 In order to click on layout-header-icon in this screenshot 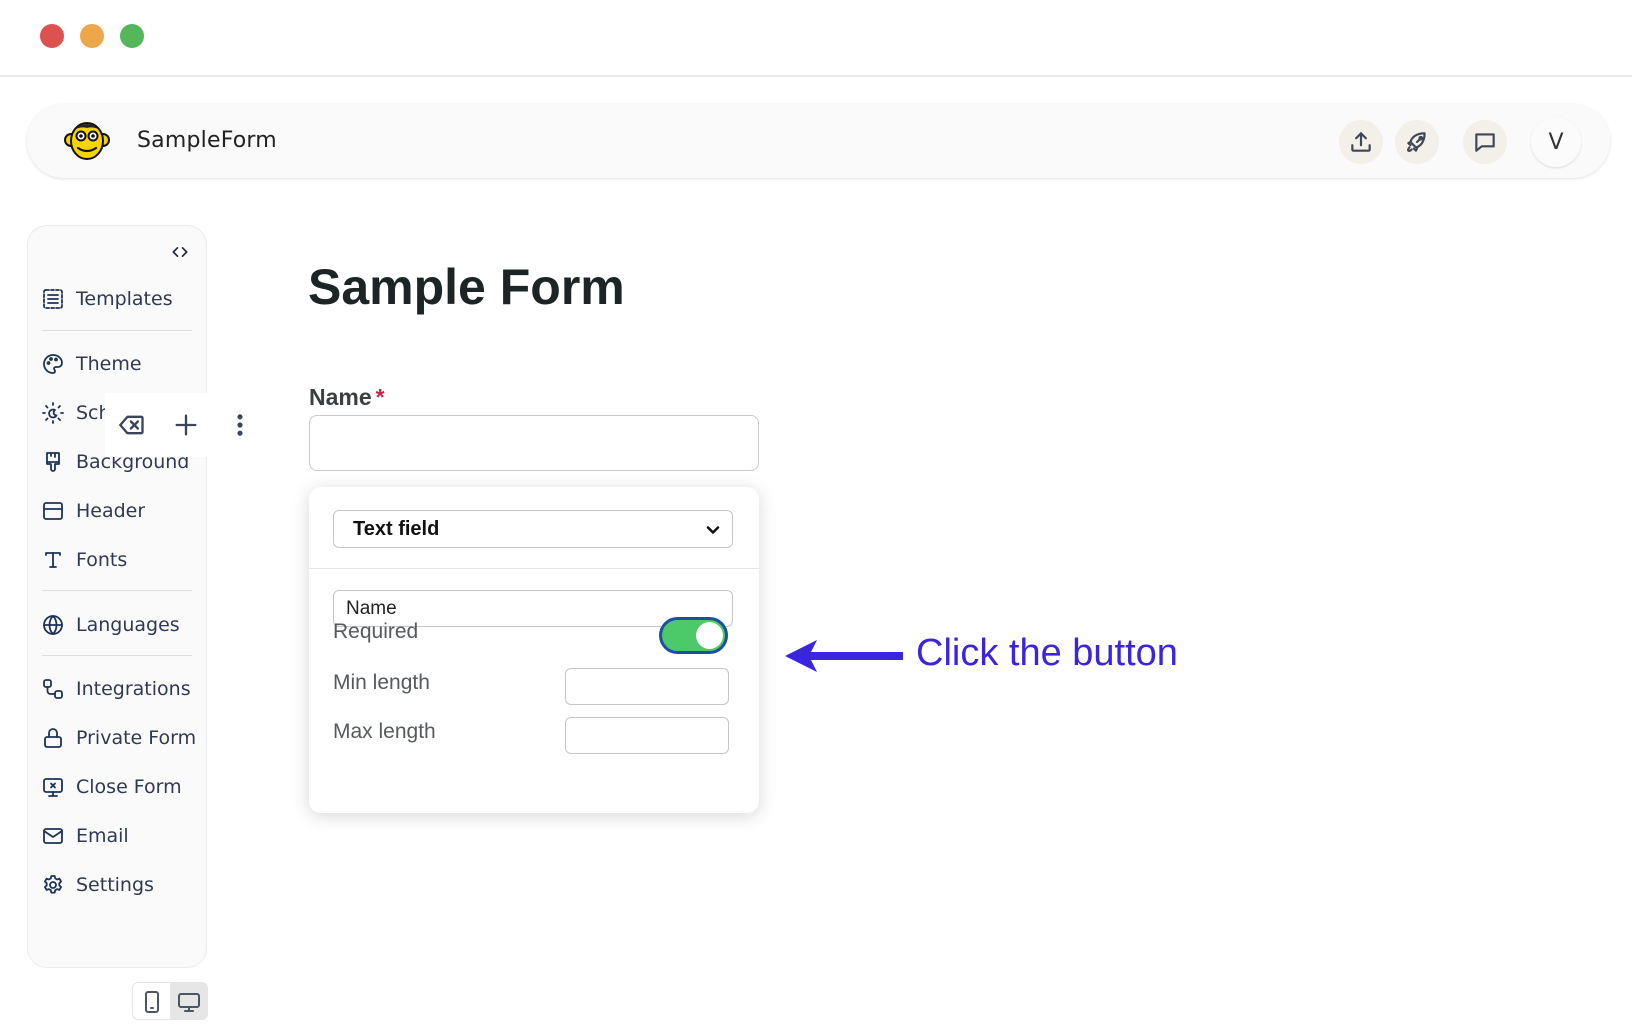, I will do `click(53, 511)`.